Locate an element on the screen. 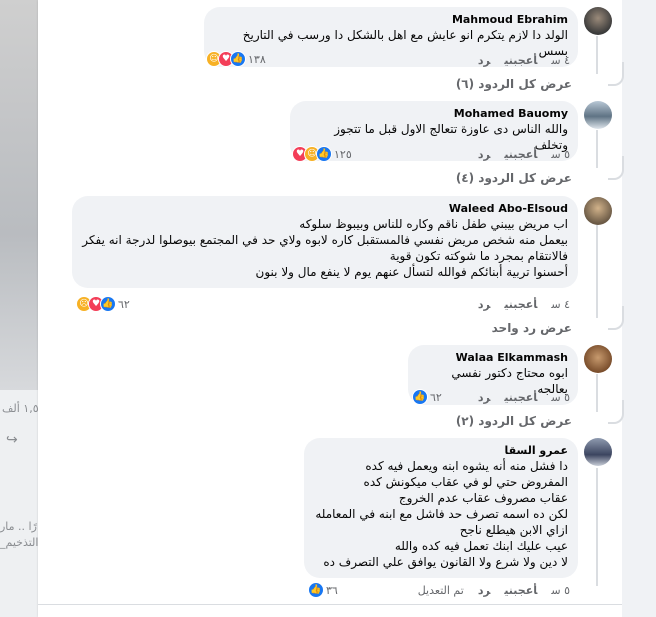 Image resolution: width=656 pixels, height=617 pixels. reaction-summary: 👍 ٣٦ is located at coordinates (323, 590).